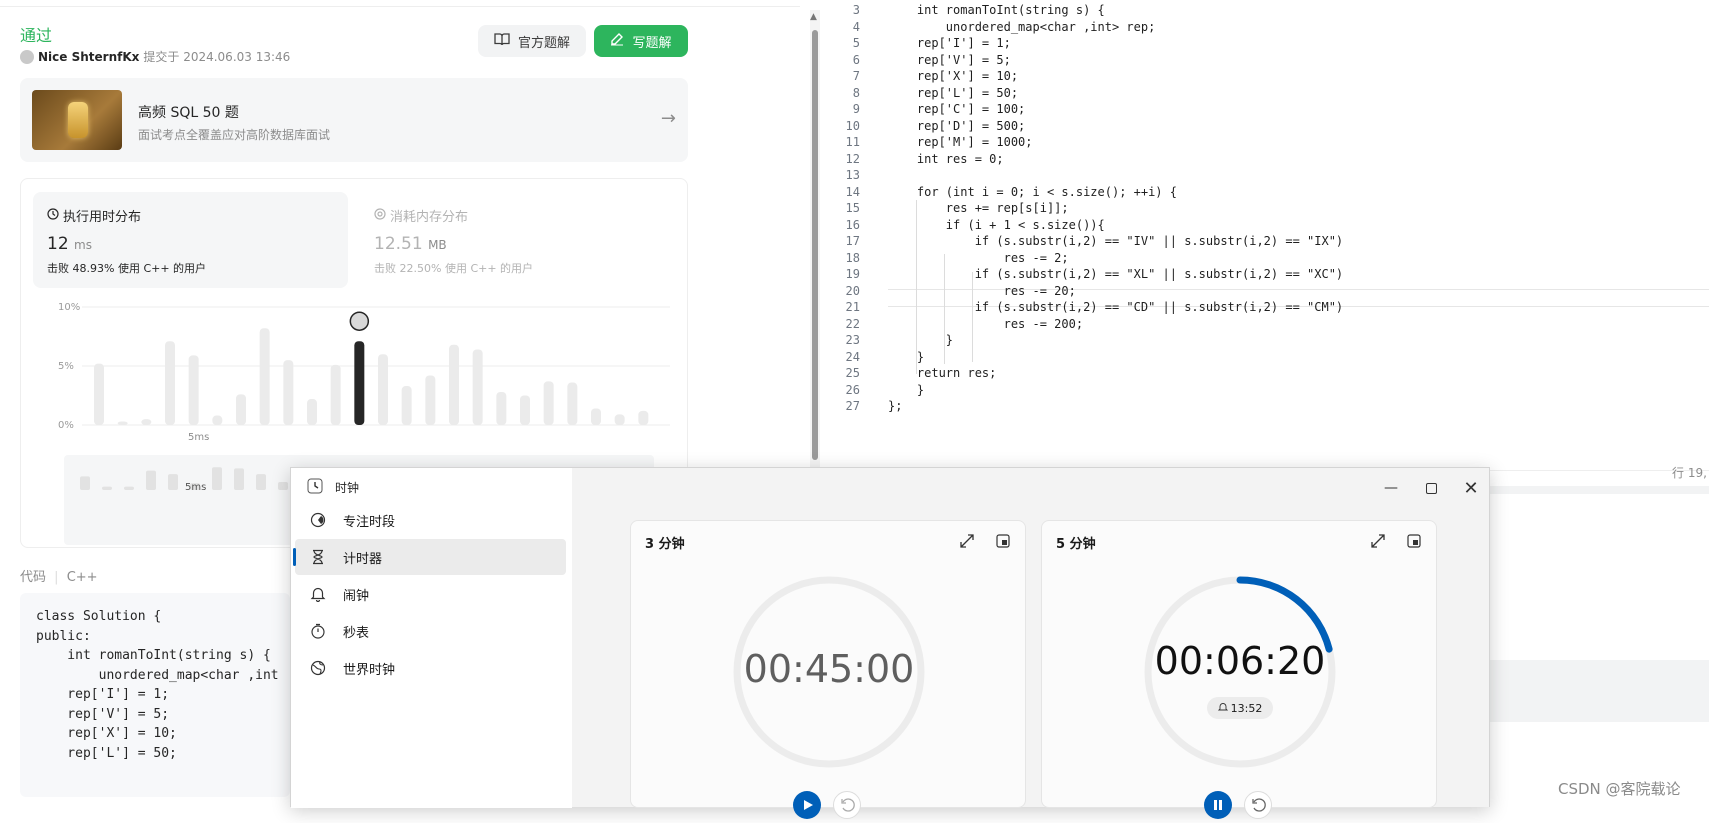 This screenshot has width=1709, height=823. What do you see at coordinates (895, 406) in the screenshot?
I see `code-text: };` at bounding box center [895, 406].